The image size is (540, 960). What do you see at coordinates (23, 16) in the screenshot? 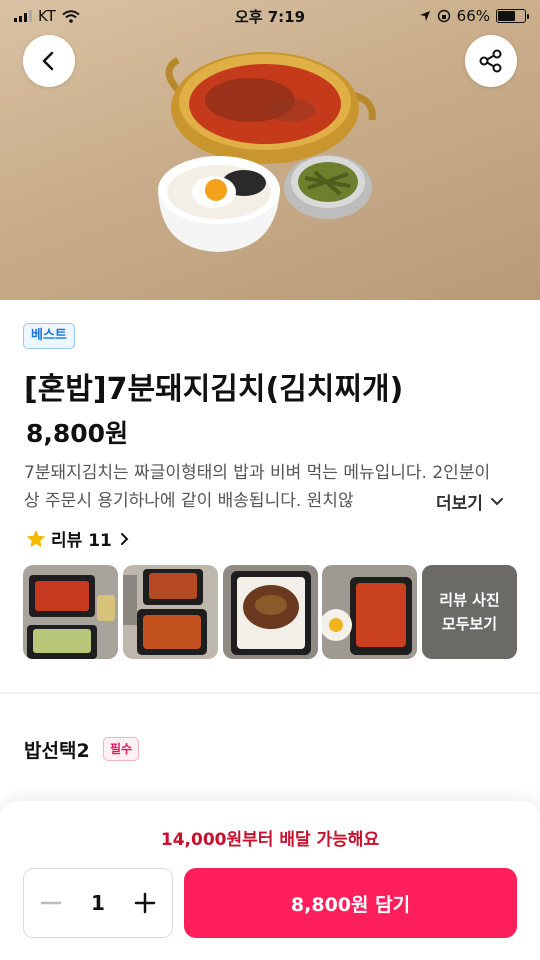
I see `signal-icon` at bounding box center [23, 16].